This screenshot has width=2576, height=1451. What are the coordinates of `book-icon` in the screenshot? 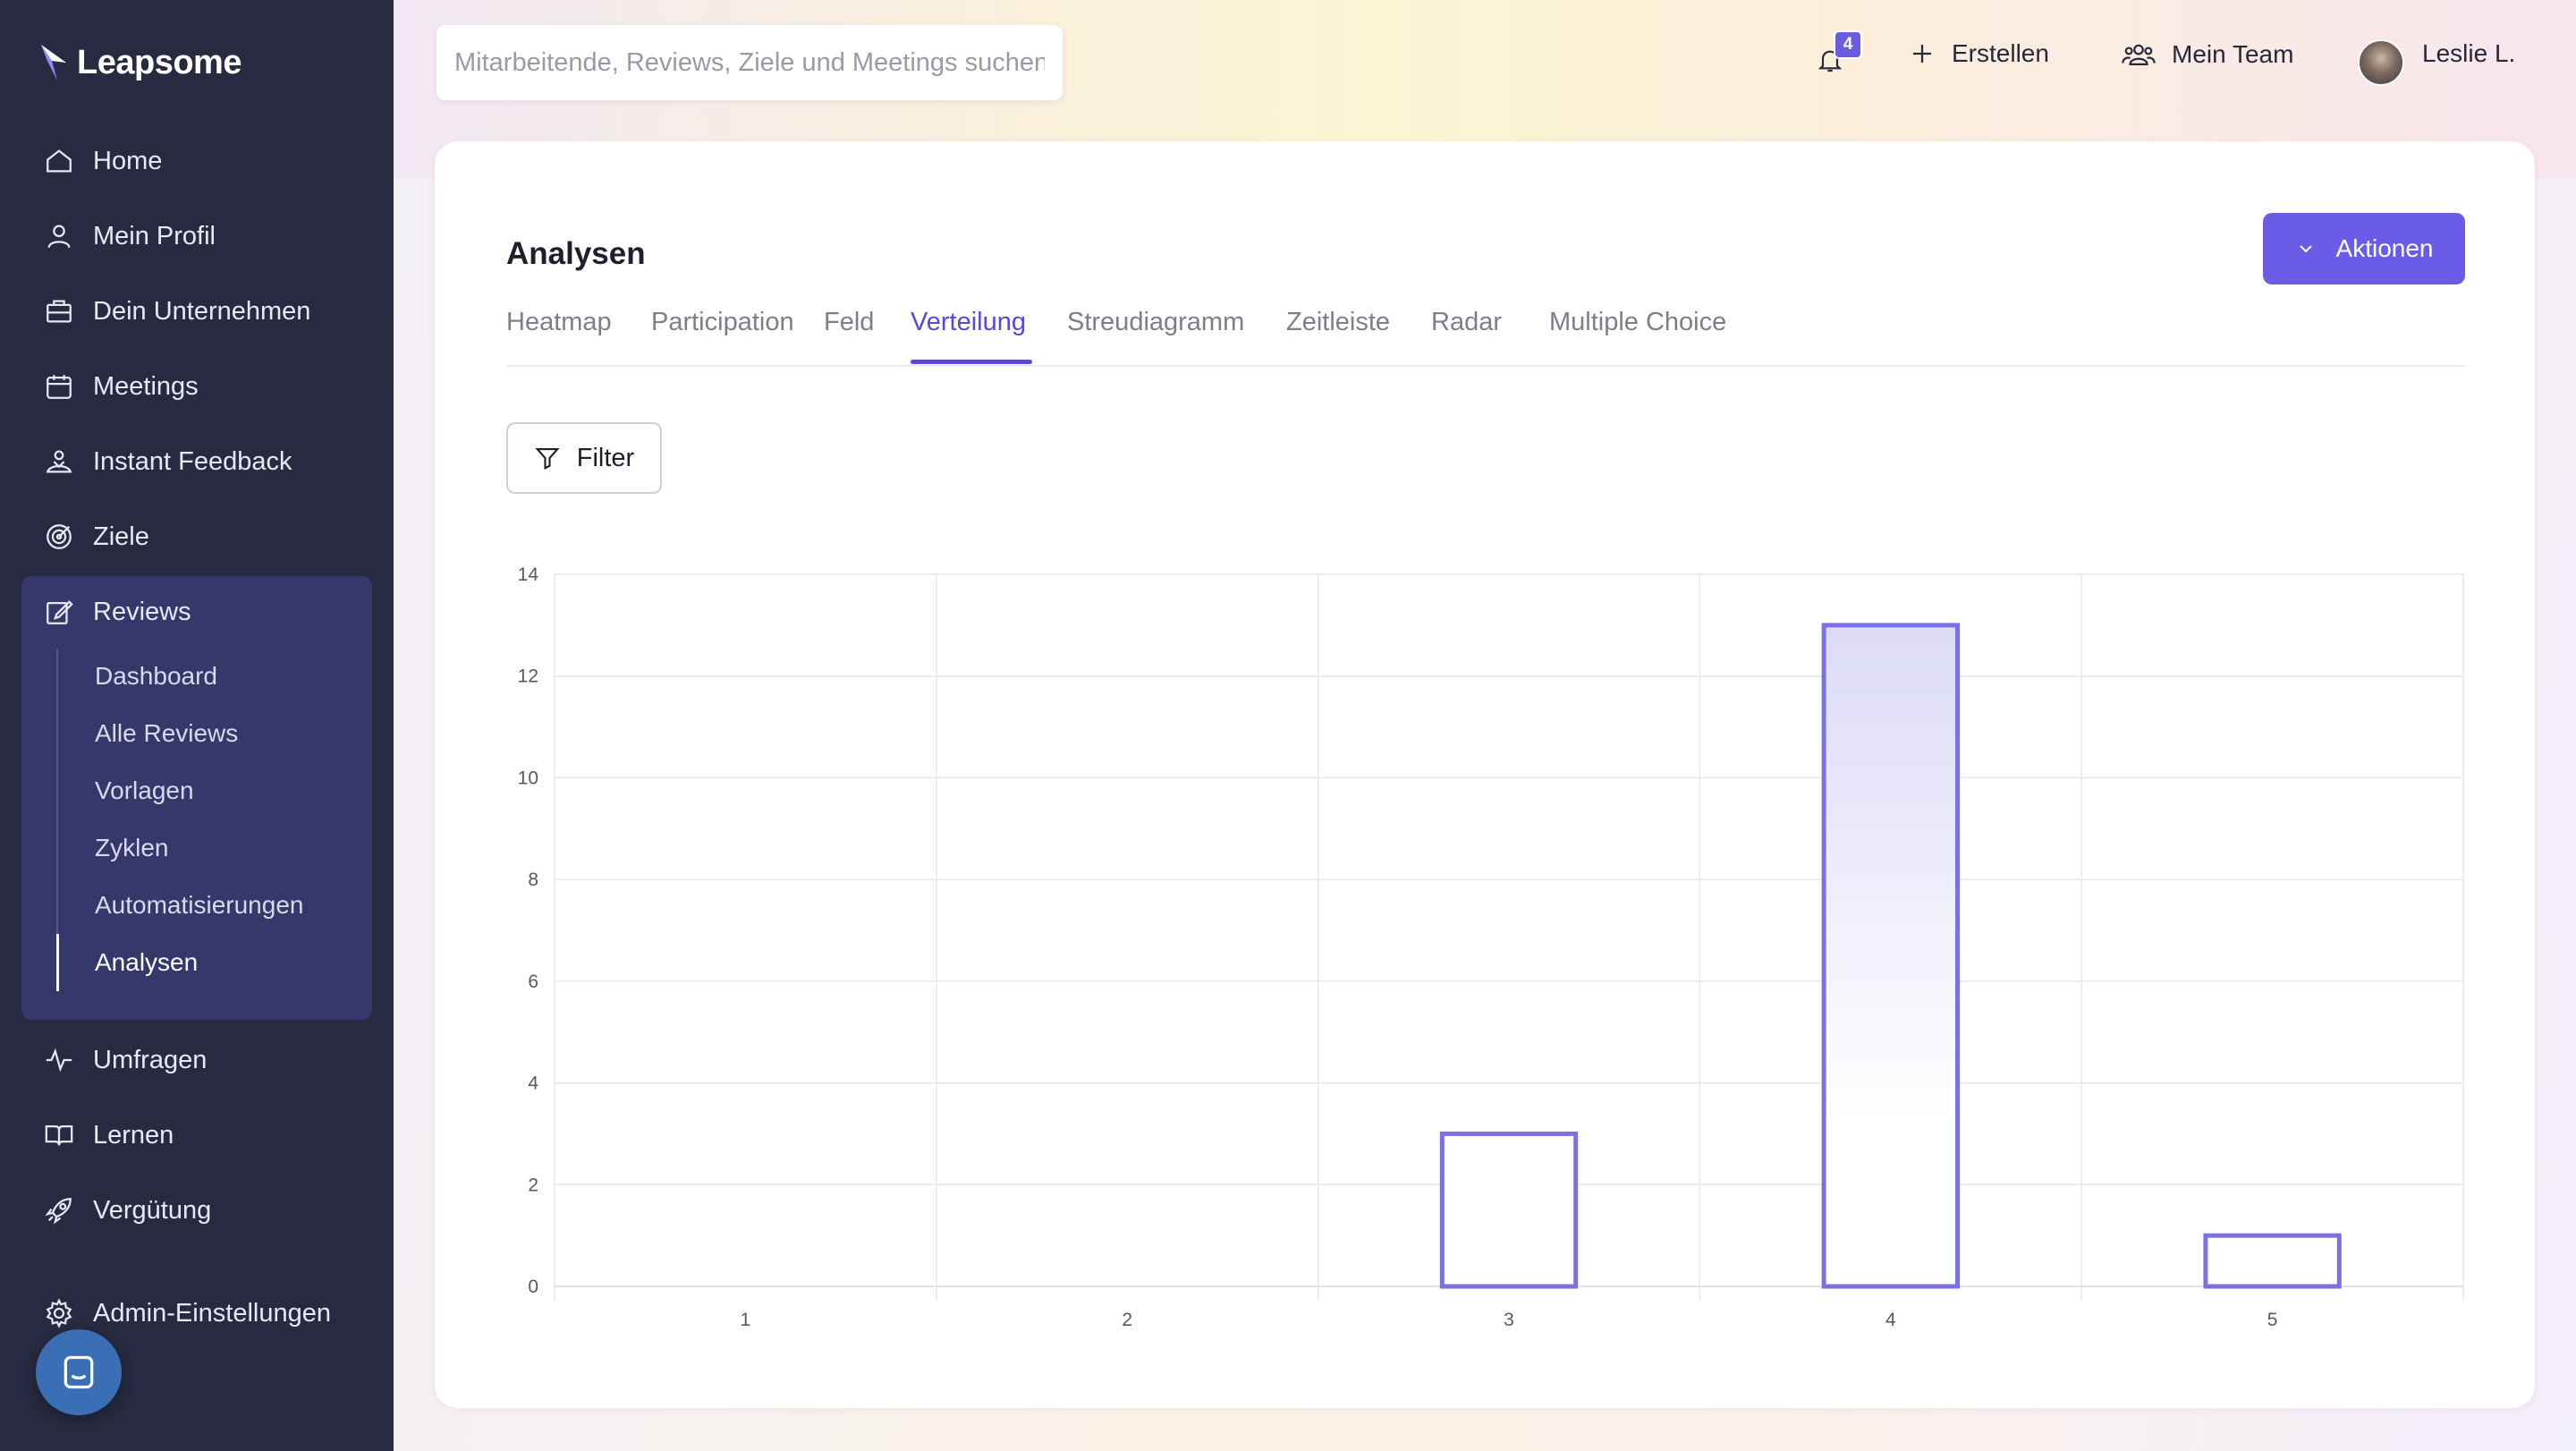 It's located at (59, 1135).